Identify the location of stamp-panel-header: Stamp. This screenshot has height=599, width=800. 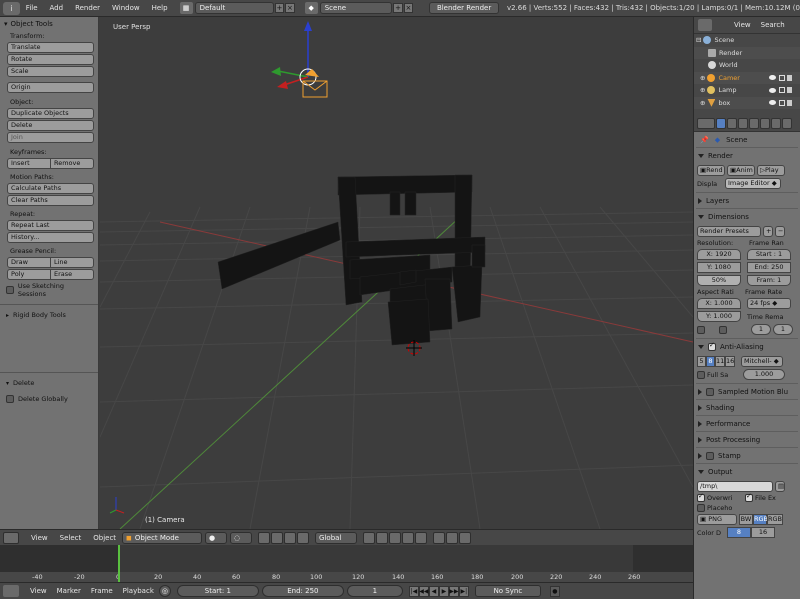
(747, 455).